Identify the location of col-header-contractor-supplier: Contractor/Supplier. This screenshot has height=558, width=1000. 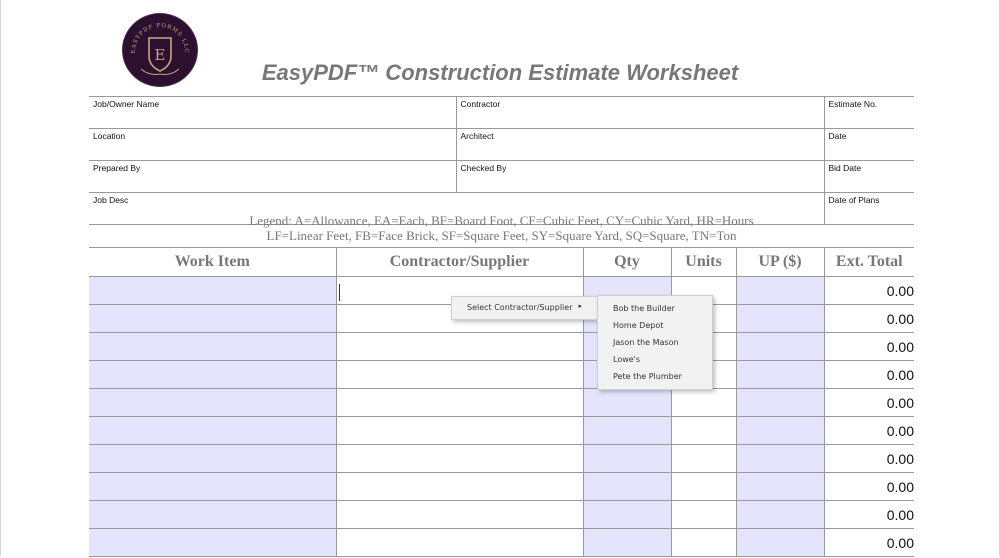
(459, 262).